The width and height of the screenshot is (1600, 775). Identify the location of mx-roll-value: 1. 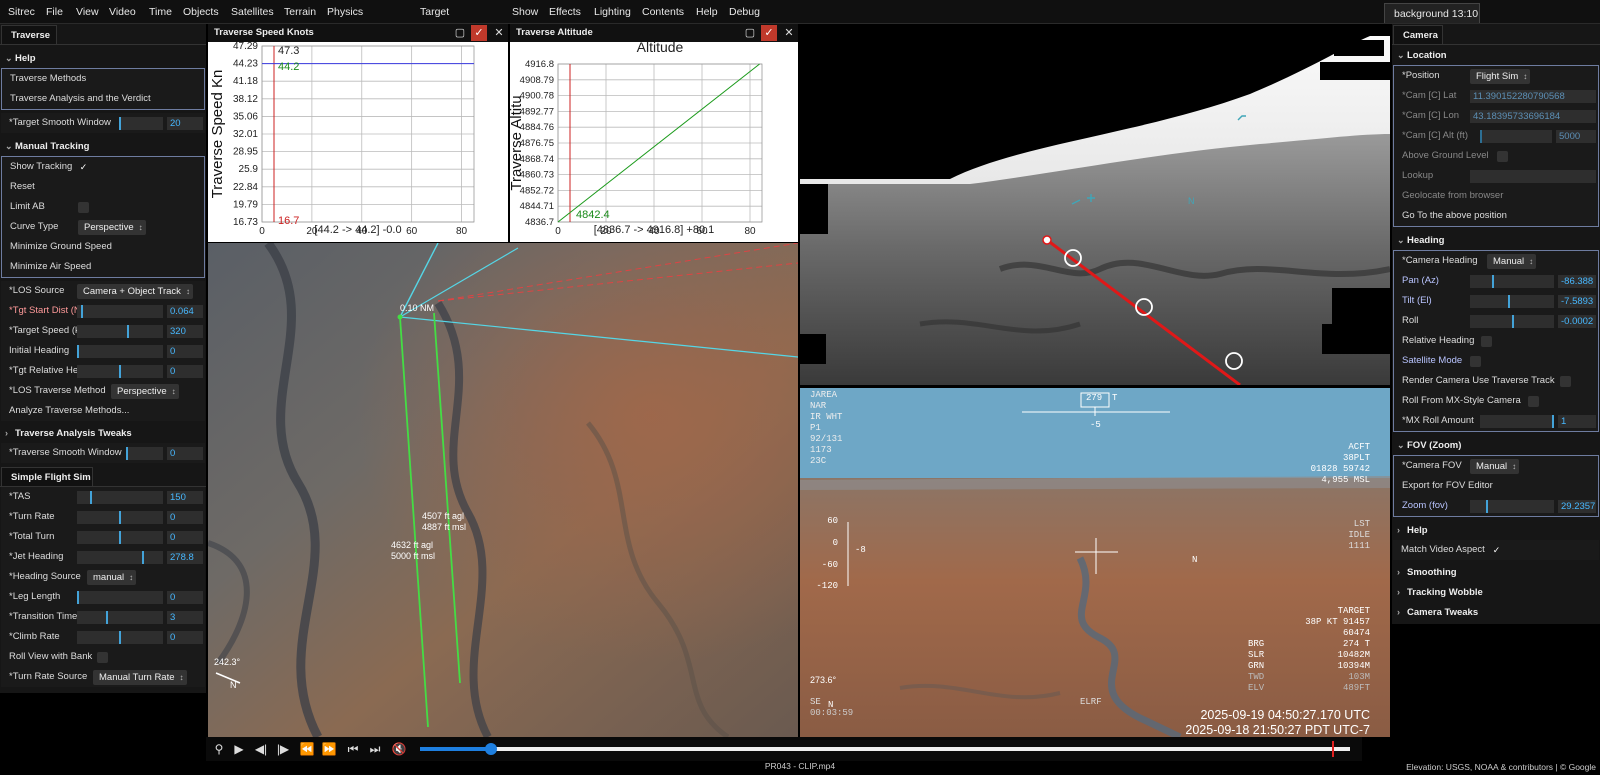
(1577, 421).